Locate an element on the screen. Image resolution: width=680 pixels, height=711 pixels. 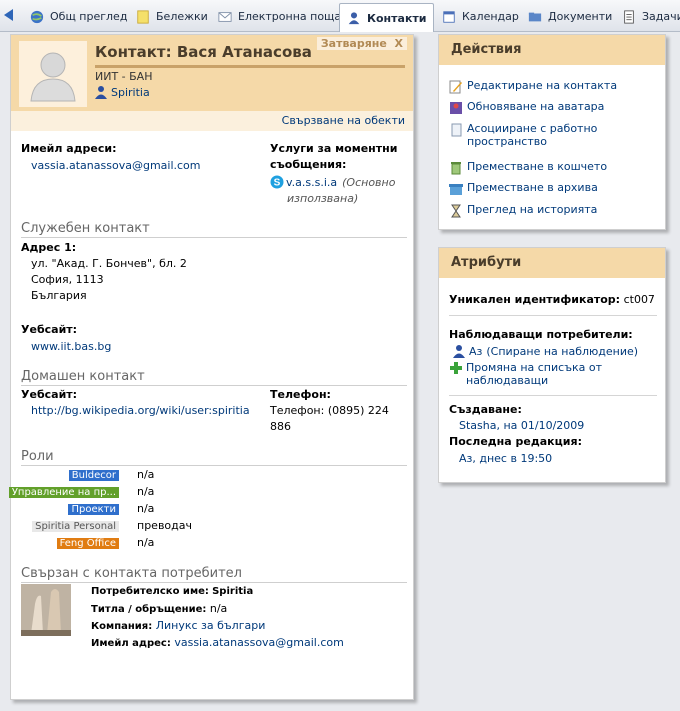
tab-calendar: Календар is located at coordinates (480, 16).